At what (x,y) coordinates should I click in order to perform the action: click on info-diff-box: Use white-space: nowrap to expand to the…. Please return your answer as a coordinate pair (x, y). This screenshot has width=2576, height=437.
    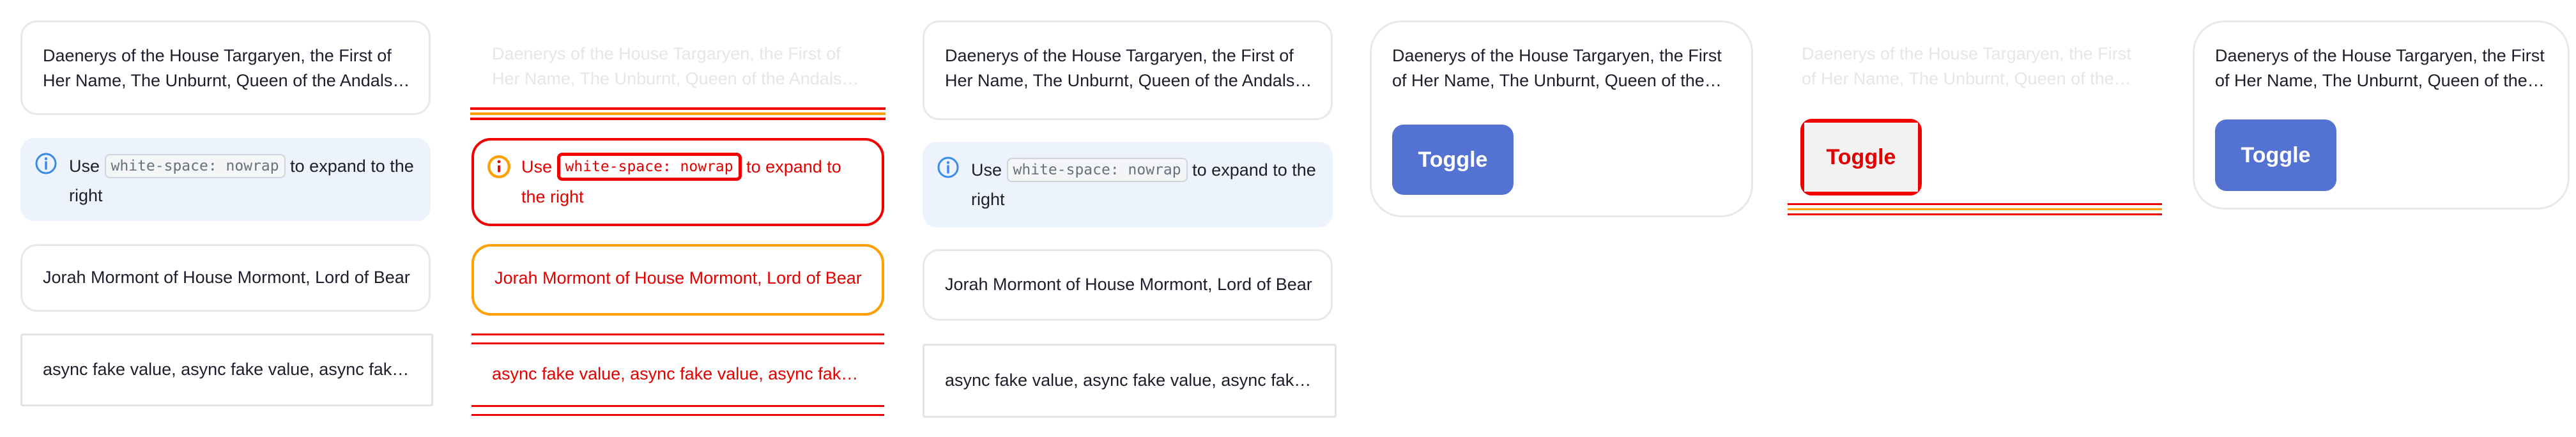
    Looking at the image, I should click on (677, 182).